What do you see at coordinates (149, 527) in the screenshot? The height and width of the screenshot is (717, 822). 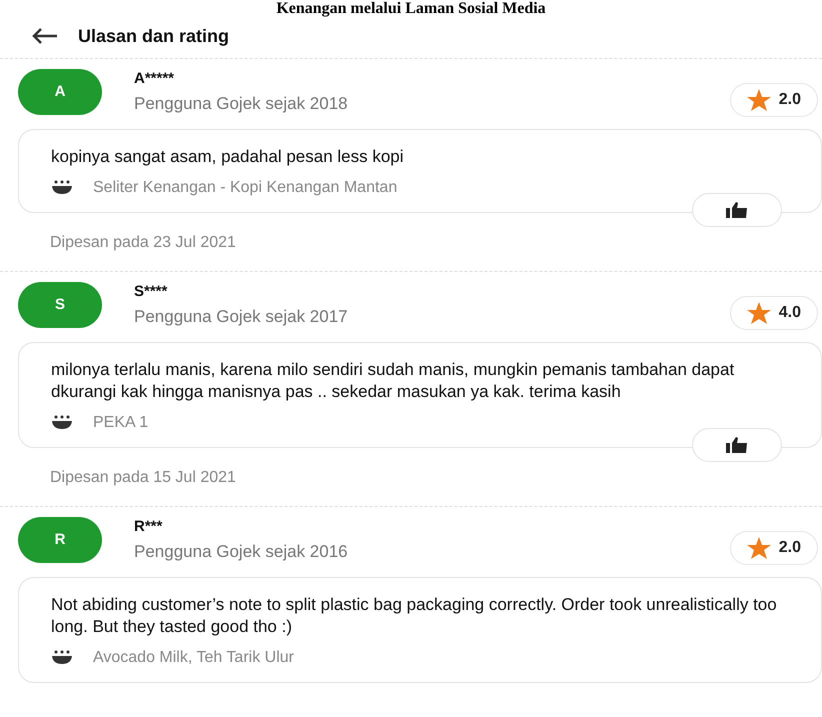 I see `reviewer-name: R***` at bounding box center [149, 527].